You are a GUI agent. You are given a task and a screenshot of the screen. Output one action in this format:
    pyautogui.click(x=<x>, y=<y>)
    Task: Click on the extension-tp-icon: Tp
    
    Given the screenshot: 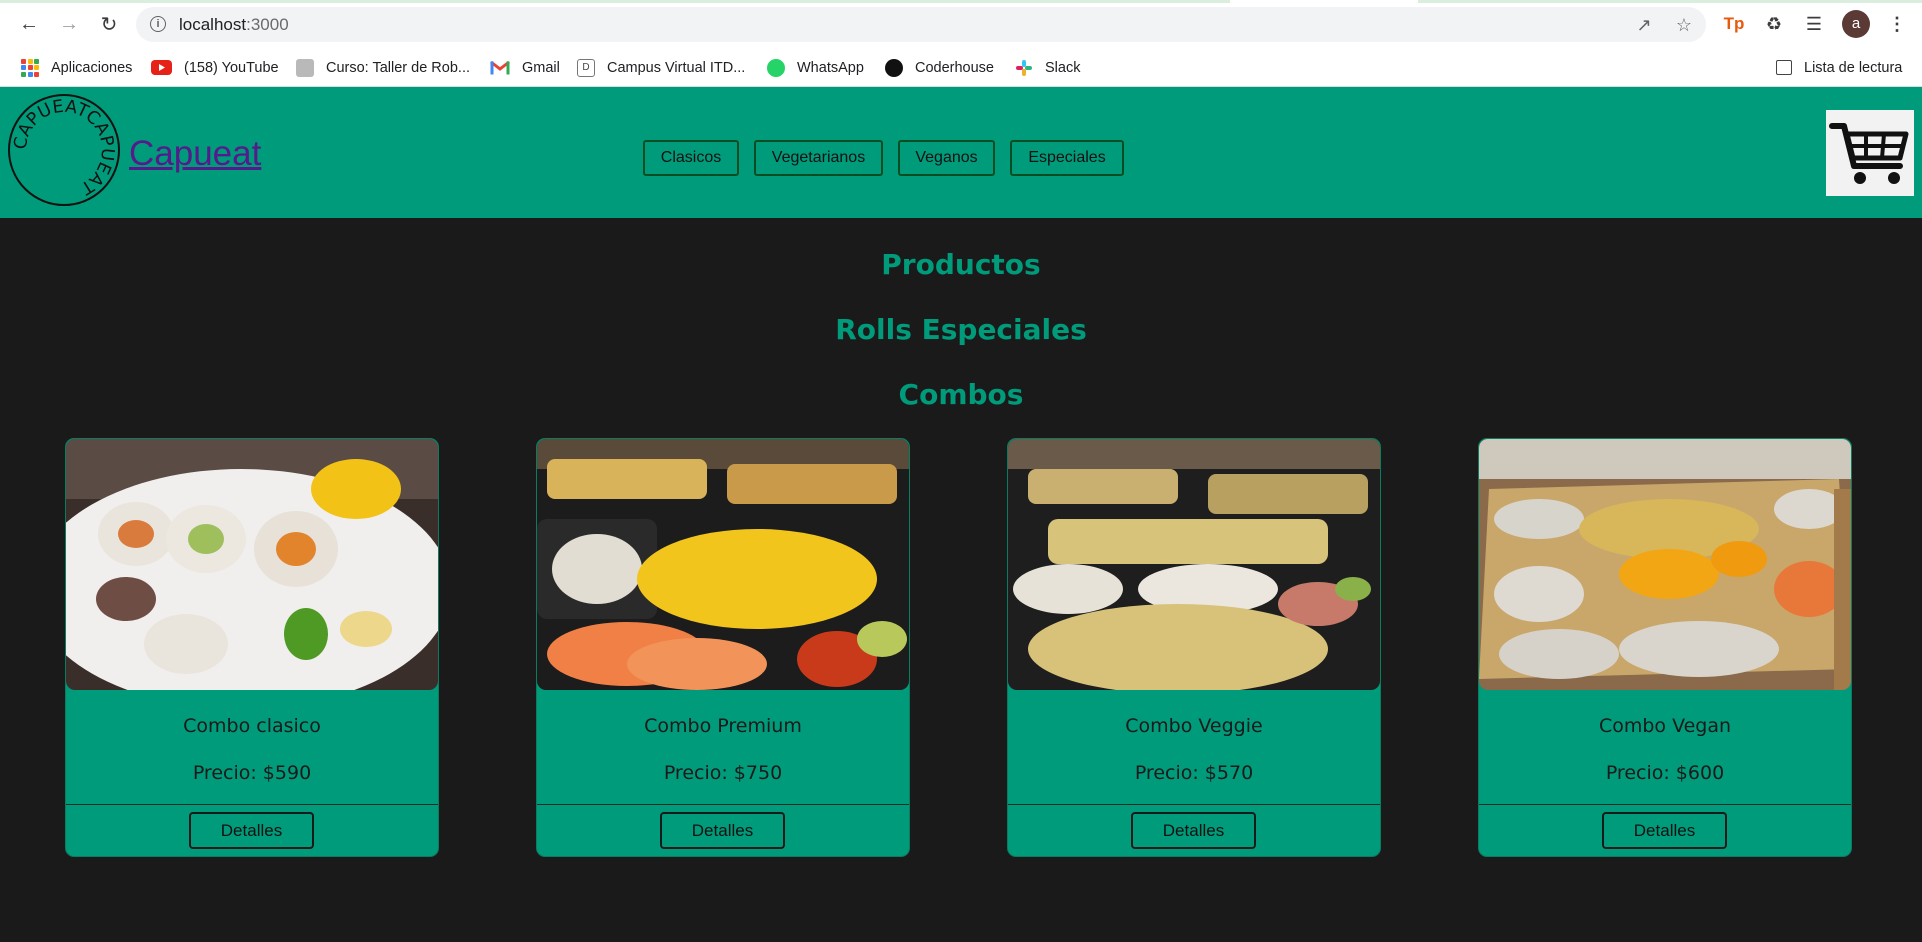 What is the action you would take?
    pyautogui.click(x=1734, y=24)
    